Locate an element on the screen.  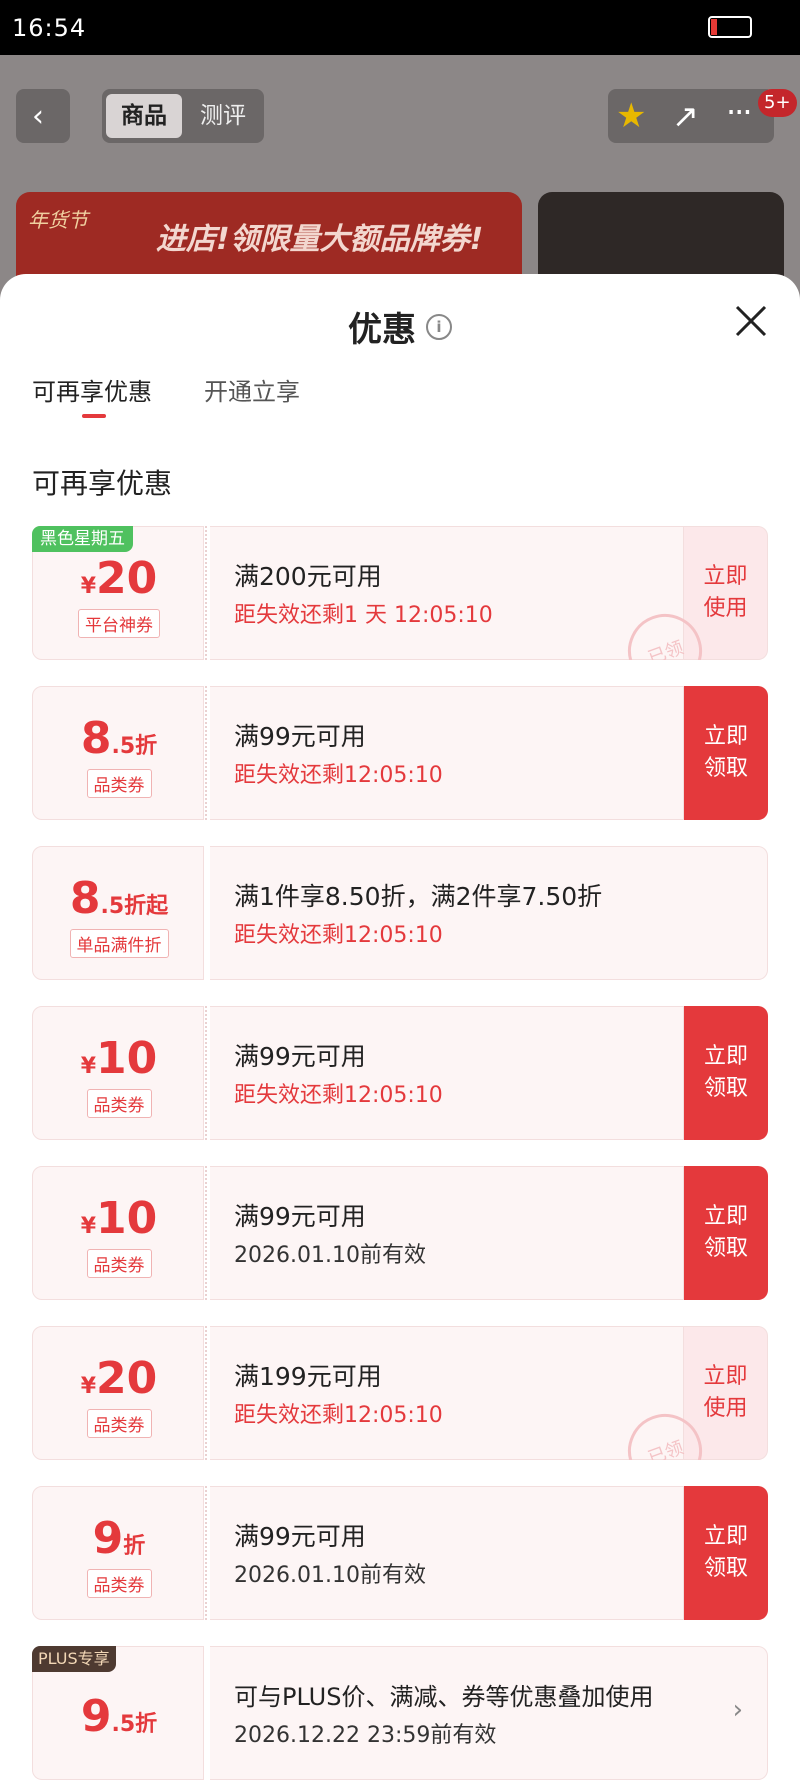
coupon-value-panel: 8.5折起 单品满件折 is located at coordinates (118, 913).